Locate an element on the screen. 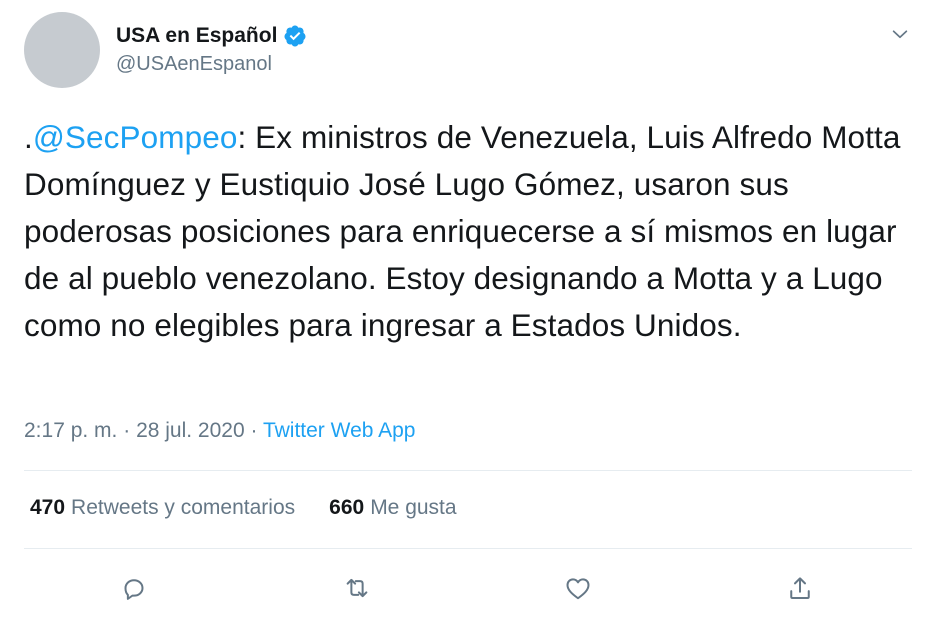 This screenshot has width=934, height=630. tweet-prefix: . is located at coordinates (28, 137).